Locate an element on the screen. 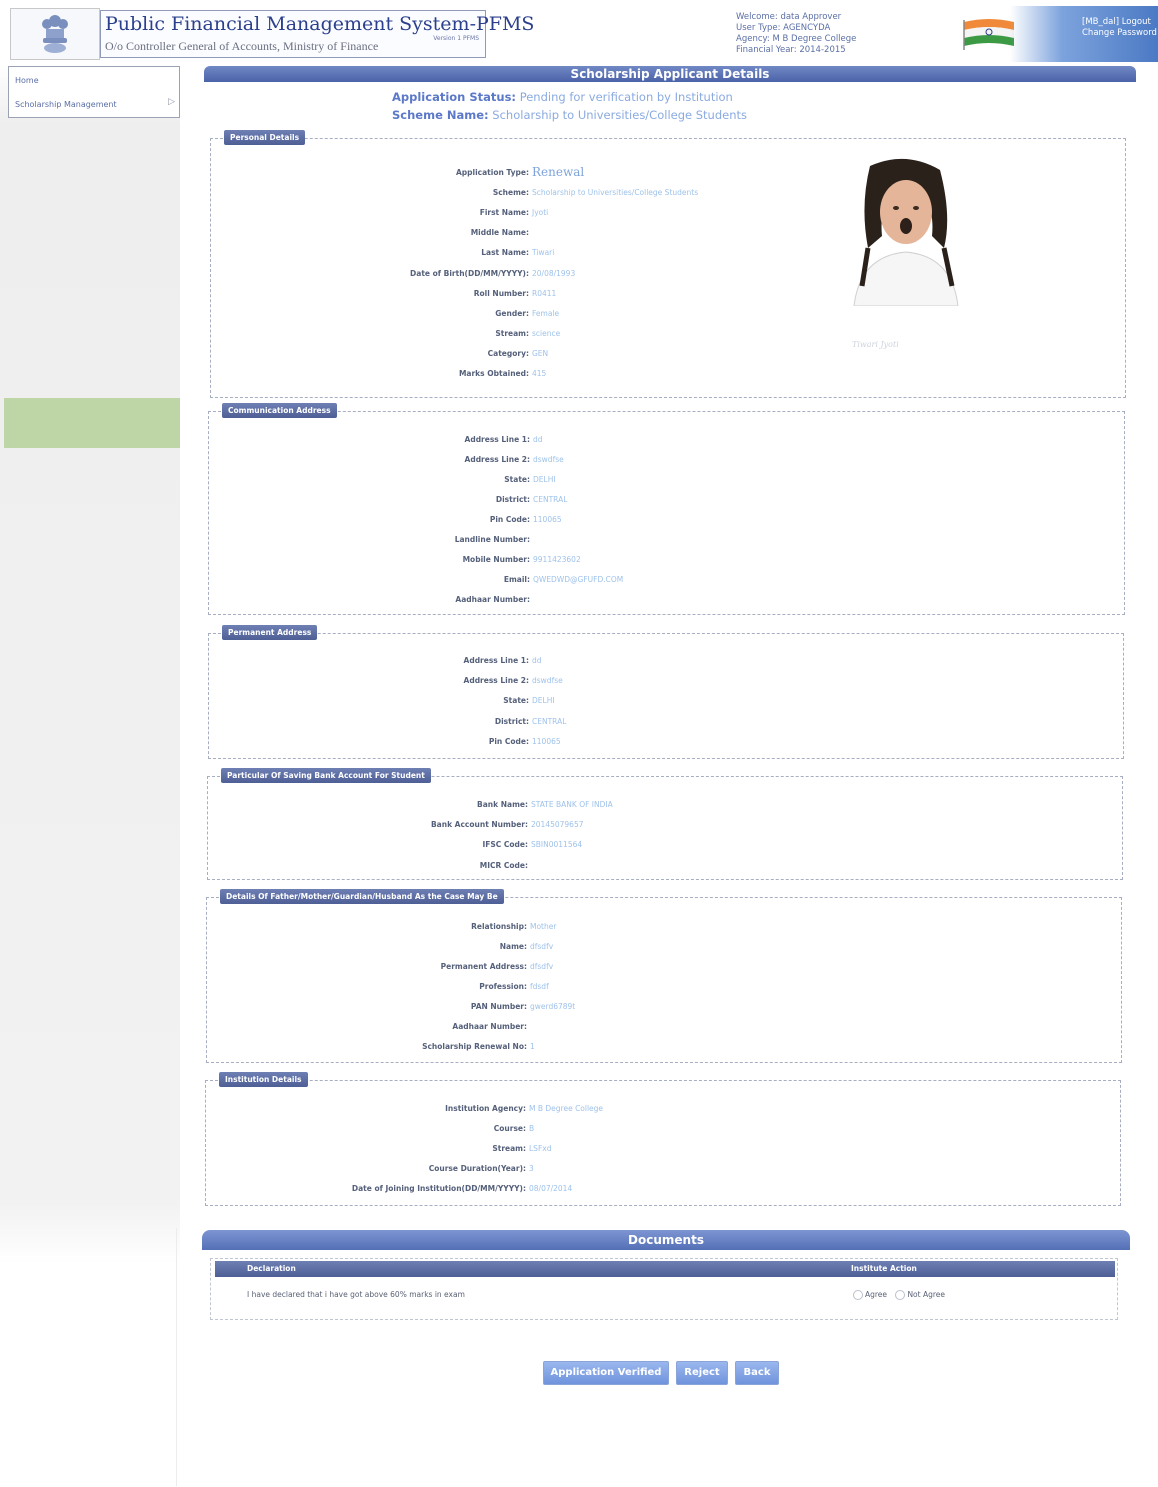 Image resolution: width=1158 pixels, height=1487 pixels. field-value: 20145079657 is located at coordinates (557, 825).